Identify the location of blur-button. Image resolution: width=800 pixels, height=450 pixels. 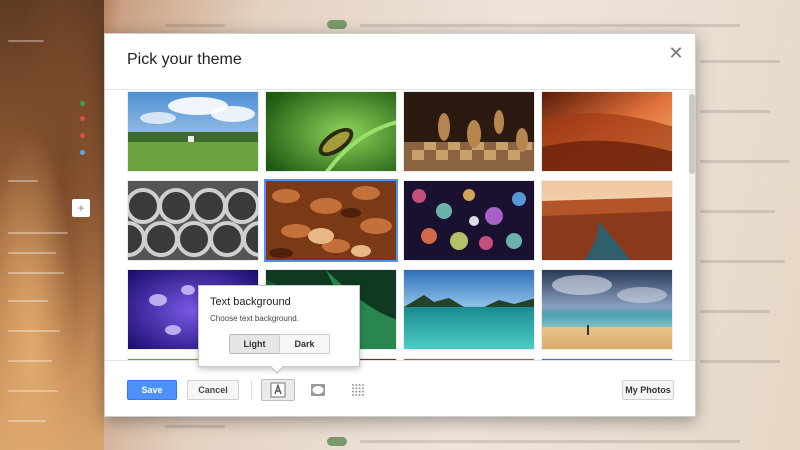
(358, 390).